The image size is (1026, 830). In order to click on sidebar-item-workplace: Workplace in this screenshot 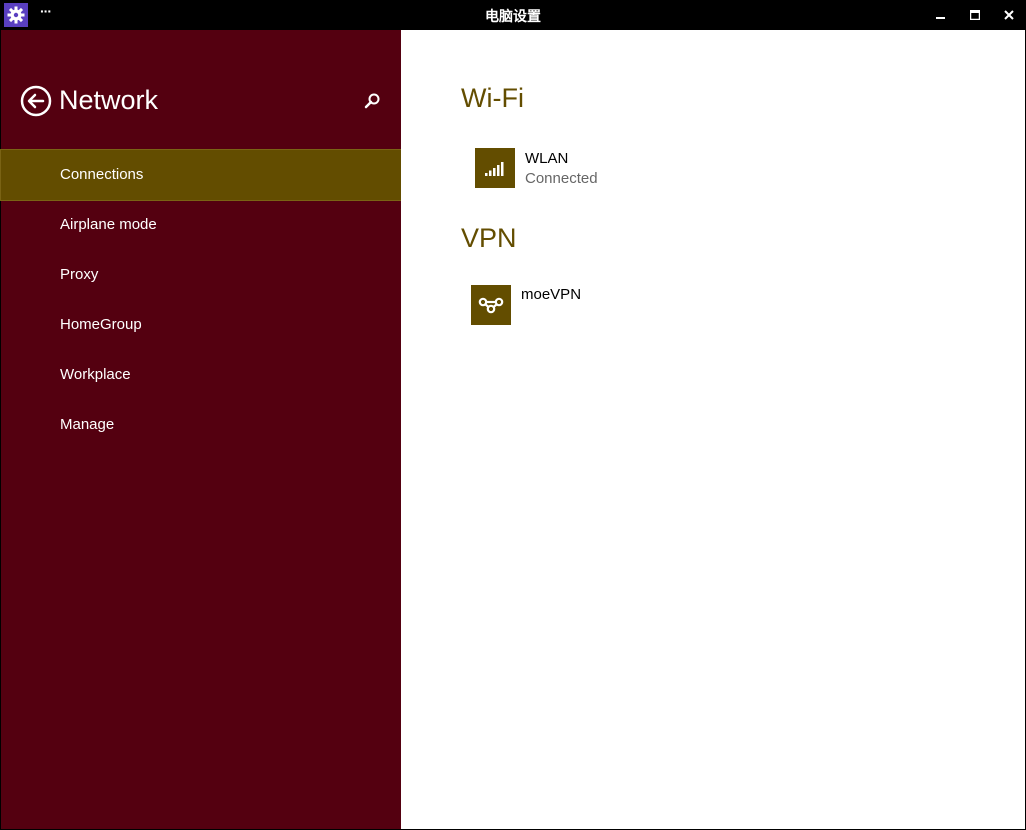, I will do `click(201, 375)`.